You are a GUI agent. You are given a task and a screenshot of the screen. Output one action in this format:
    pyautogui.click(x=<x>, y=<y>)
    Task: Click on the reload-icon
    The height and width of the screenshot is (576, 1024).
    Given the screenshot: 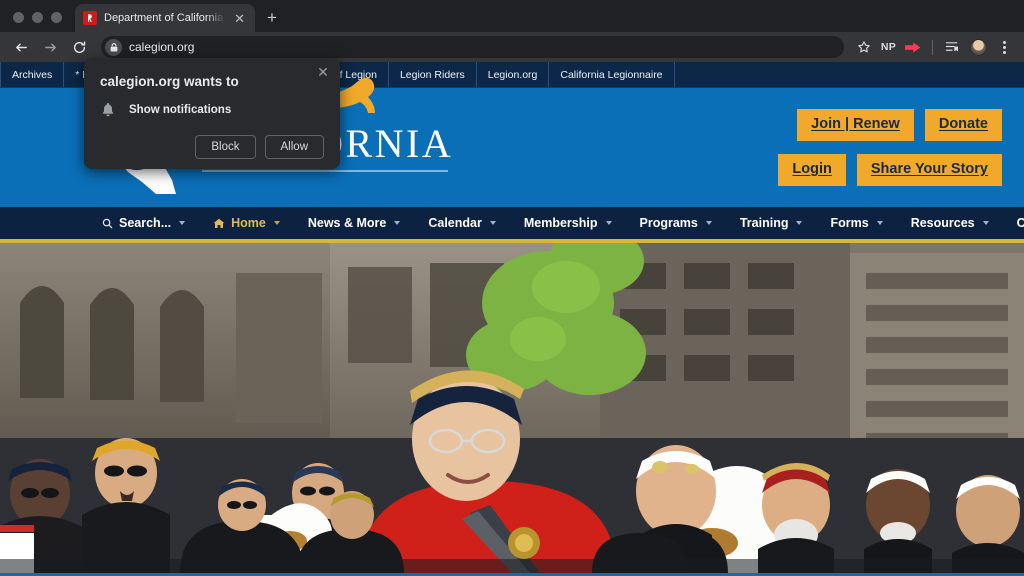 What is the action you would take?
    pyautogui.click(x=79, y=47)
    